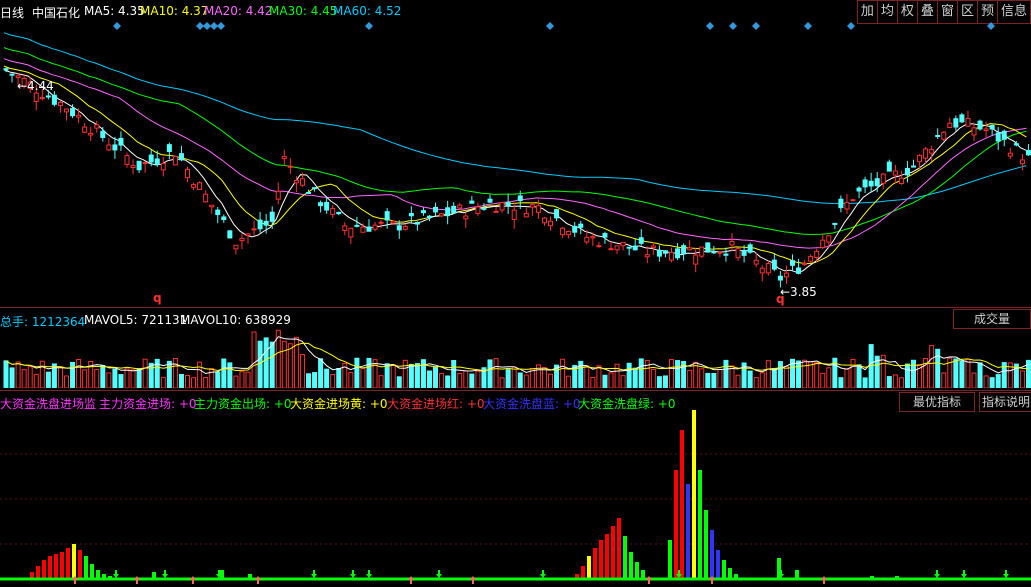 This screenshot has width=1031, height=587. I want to click on volume-indicator-button: 成交量, so click(992, 319).